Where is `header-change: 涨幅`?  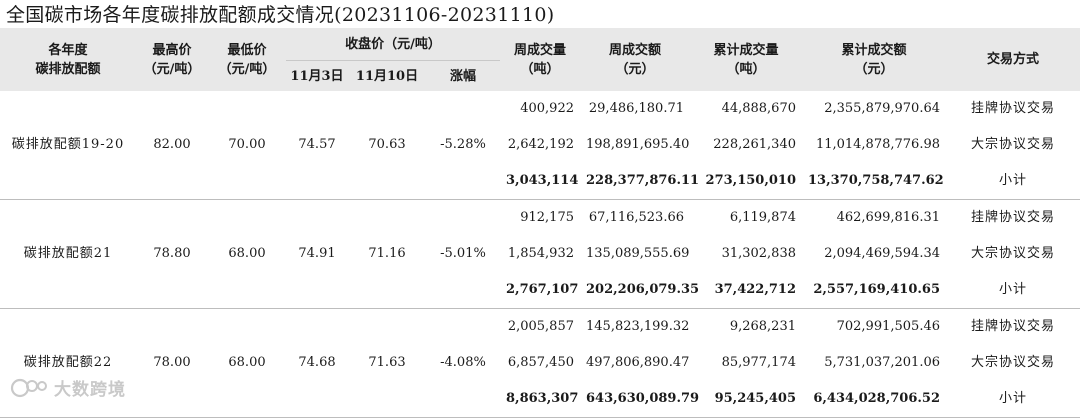
header-change: 涨幅 is located at coordinates (463, 75).